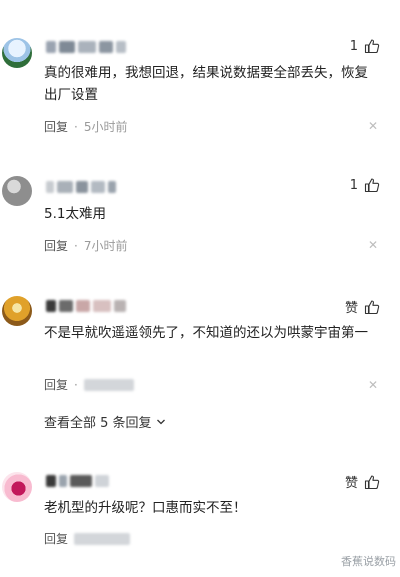 The width and height of the screenshot is (400, 577). I want to click on view-replies-label: 查看全部 5 条回复, so click(98, 423).